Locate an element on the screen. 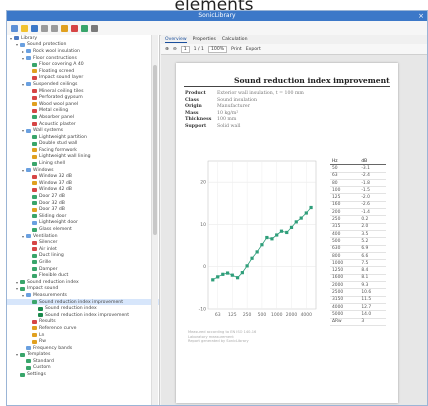 This screenshot has height=406, width=428. tree-item-label: Air inlet is located at coordinates (48, 249).